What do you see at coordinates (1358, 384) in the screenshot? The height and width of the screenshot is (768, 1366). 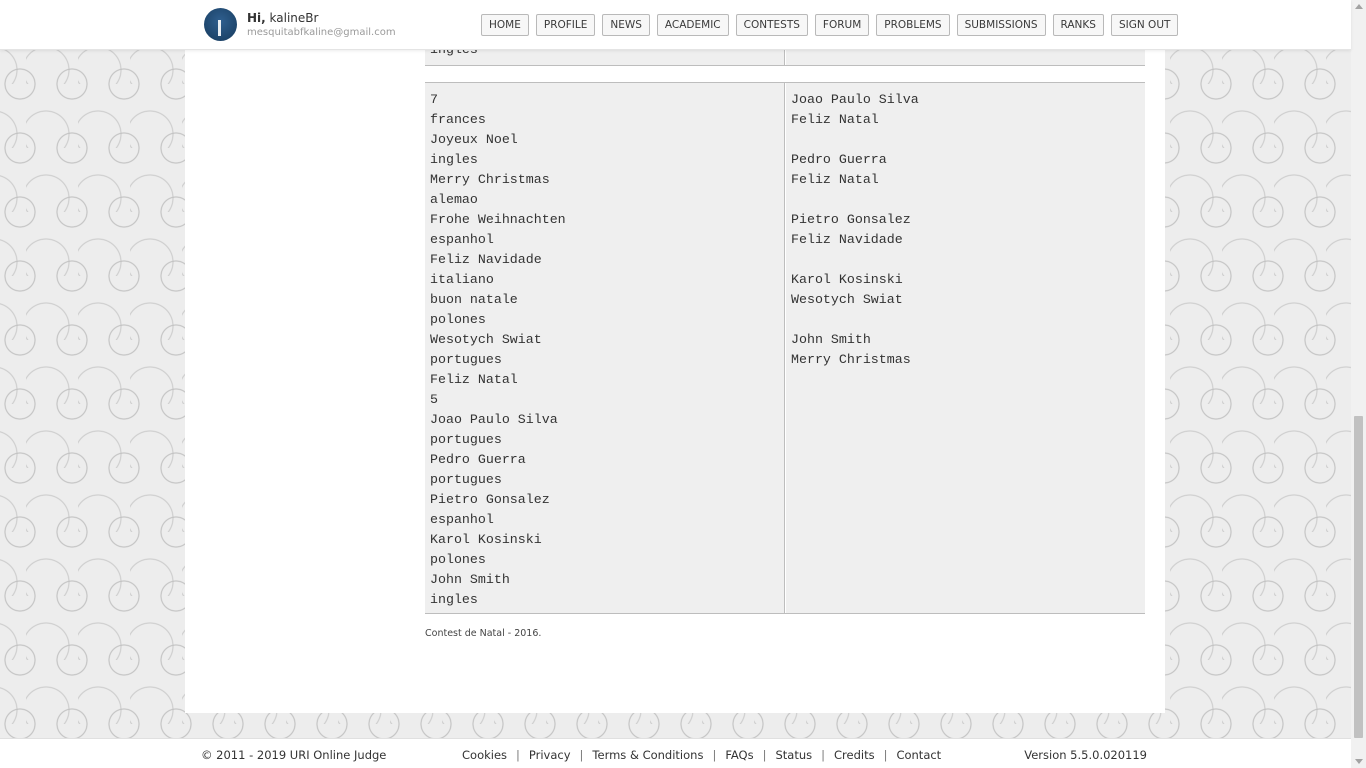 I see `page-scrollbar` at bounding box center [1358, 384].